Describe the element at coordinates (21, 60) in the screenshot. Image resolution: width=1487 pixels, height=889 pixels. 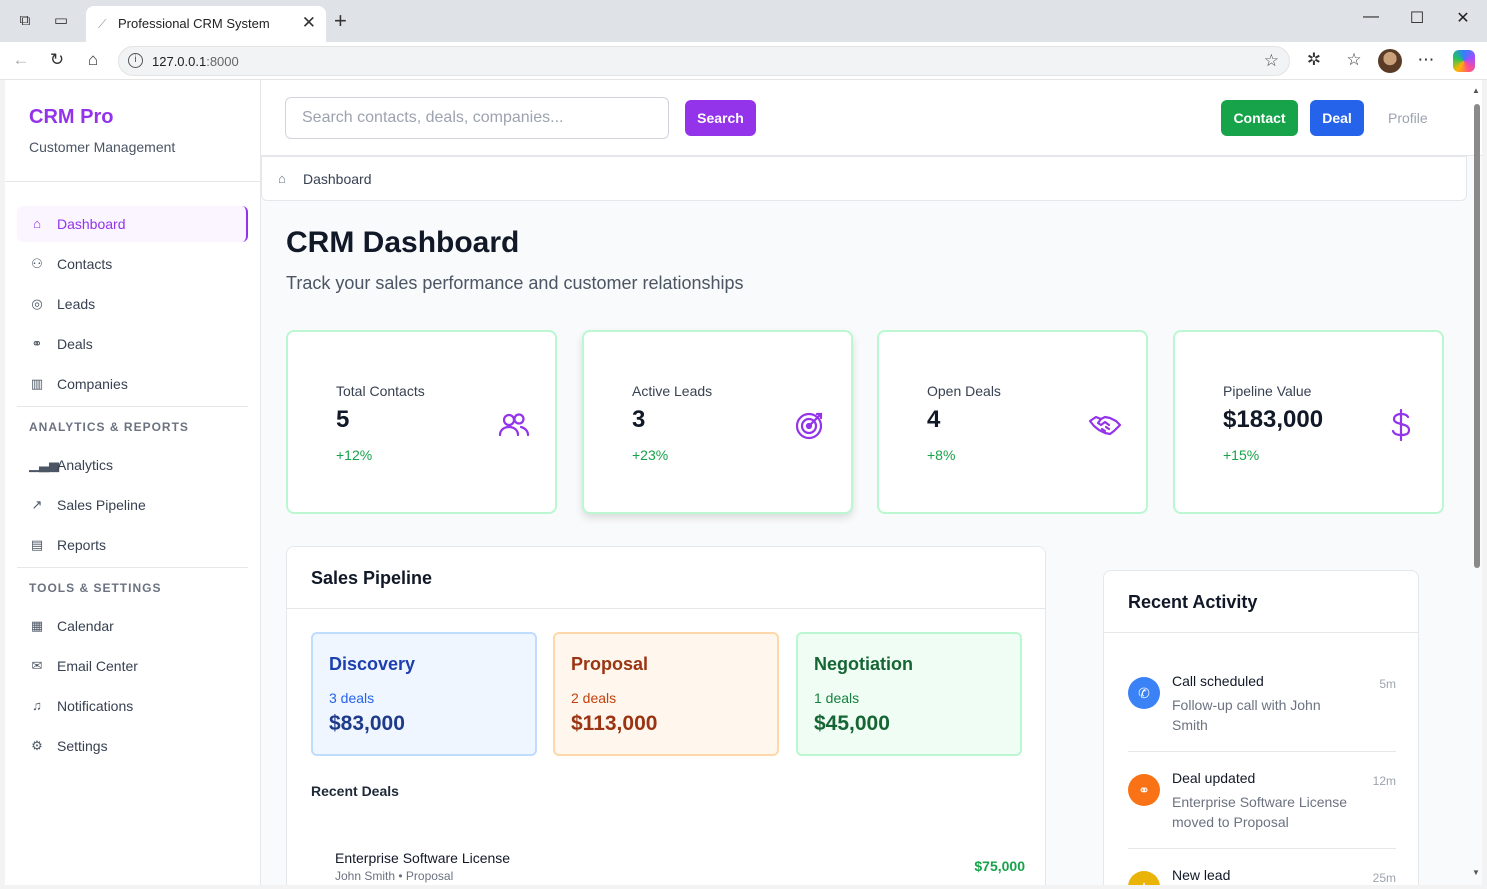
I see `back-icon: ←` at that location.